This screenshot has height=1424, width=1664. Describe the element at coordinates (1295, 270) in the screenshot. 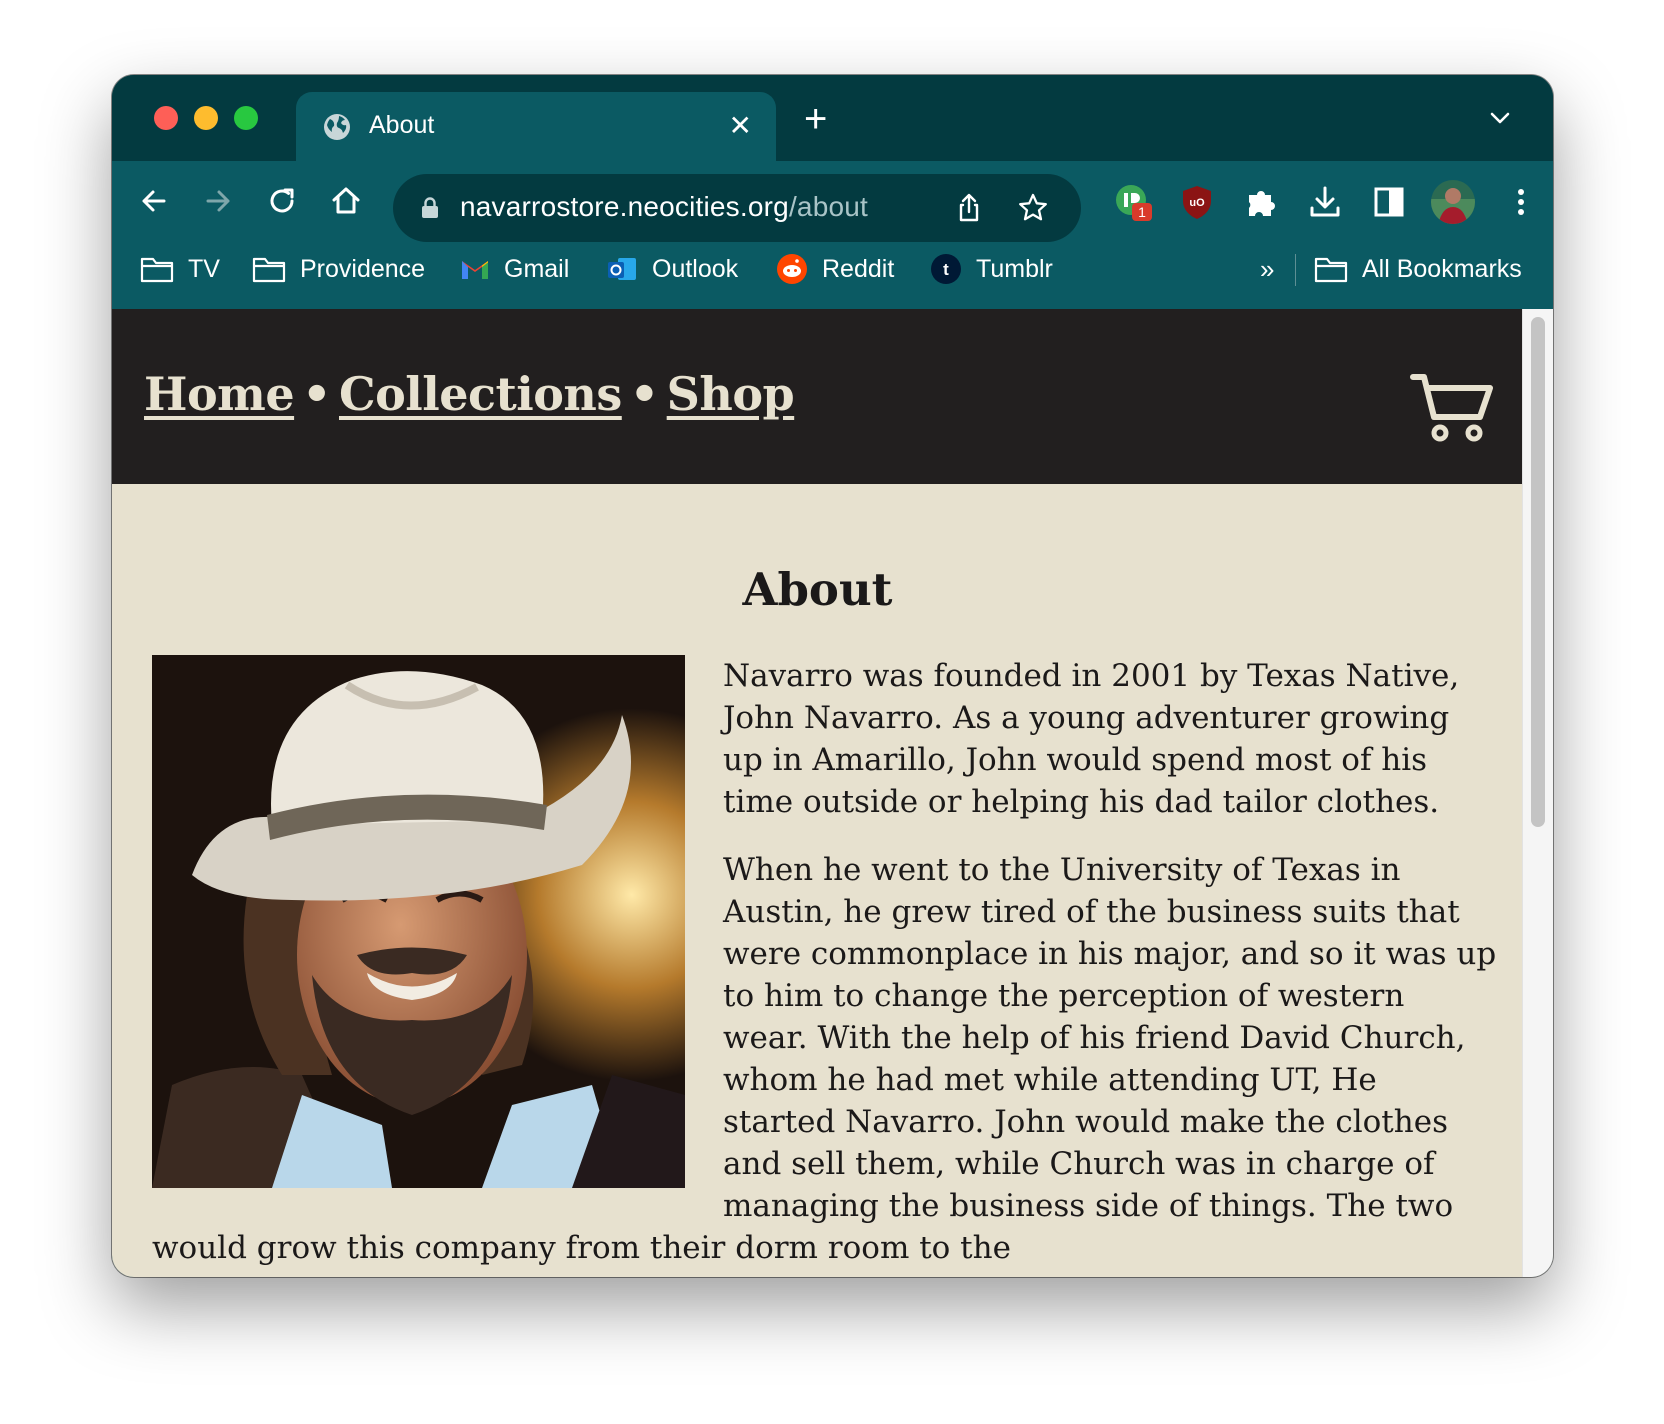

I see `bookmarks-divider` at that location.